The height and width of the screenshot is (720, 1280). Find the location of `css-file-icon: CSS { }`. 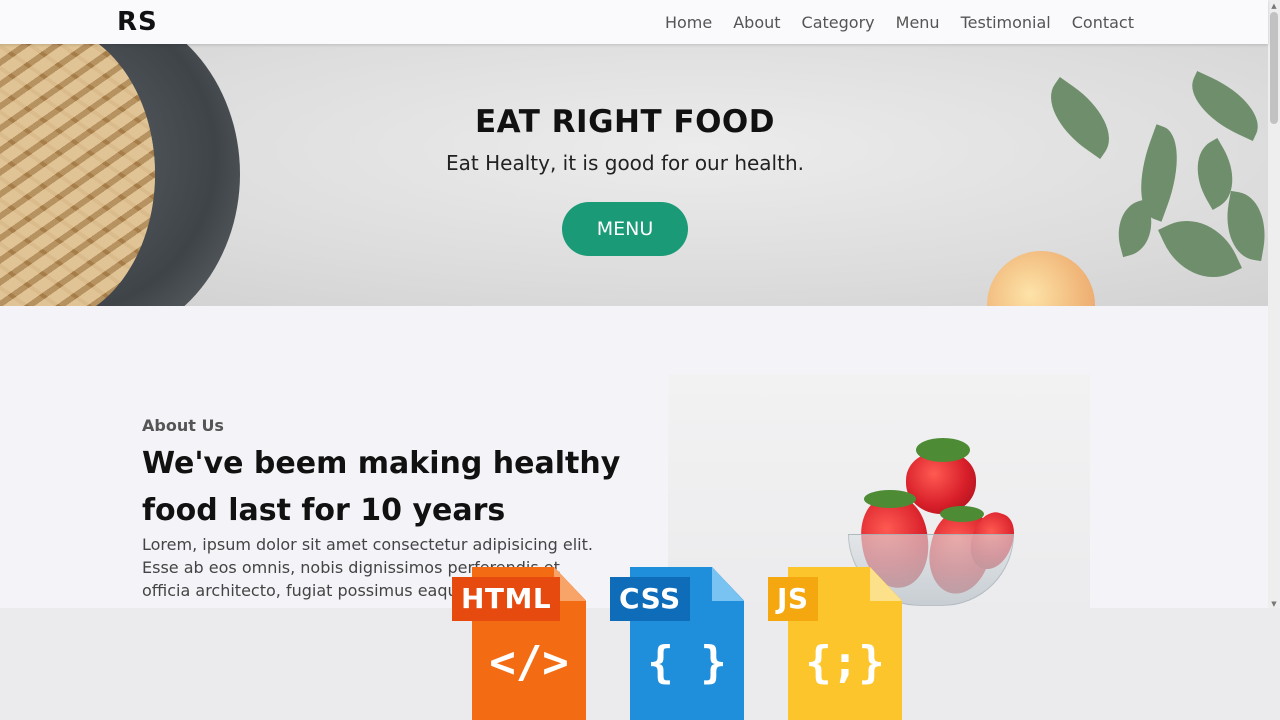

css-file-icon: CSS { } is located at coordinates (677, 643).